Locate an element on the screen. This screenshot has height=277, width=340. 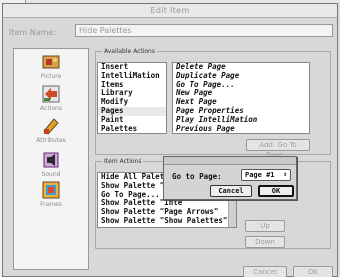
dialog-titlebar: Edit Item is located at coordinates (170, 11).